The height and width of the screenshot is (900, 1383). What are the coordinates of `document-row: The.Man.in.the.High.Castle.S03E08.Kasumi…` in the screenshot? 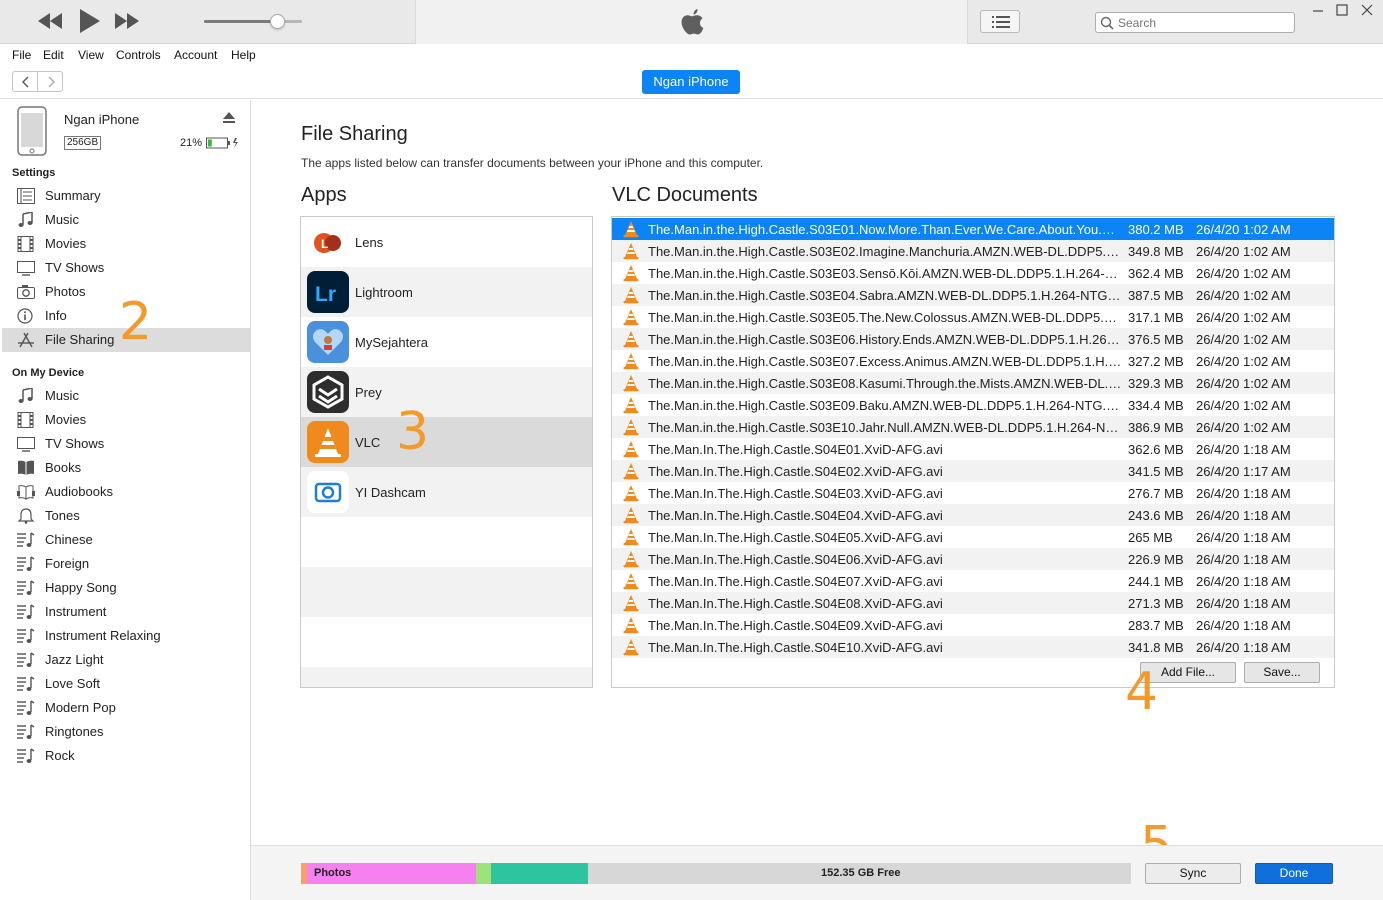 It's located at (973, 383).